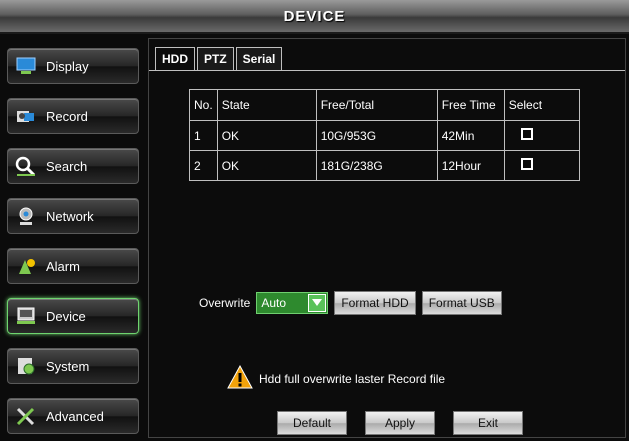 Image resolution: width=629 pixels, height=441 pixels. Describe the element at coordinates (67, 116) in the screenshot. I see `sidebar-item-label: Record` at that location.